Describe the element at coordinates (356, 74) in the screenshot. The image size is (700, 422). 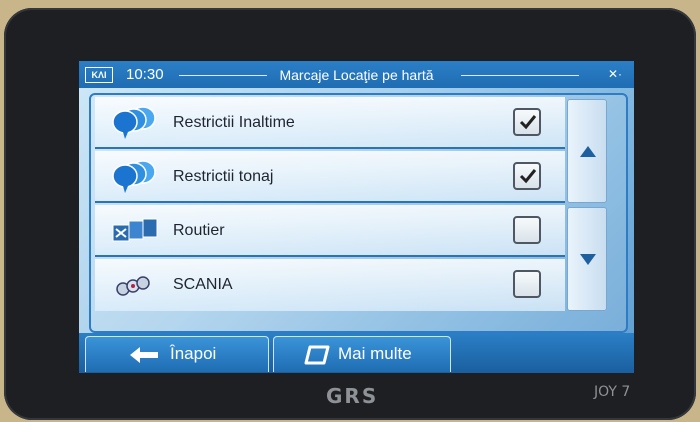
I see `status-bar: ΚΛΙ 10:30 Marcaje Locaţie pe hartă ✕·` at that location.